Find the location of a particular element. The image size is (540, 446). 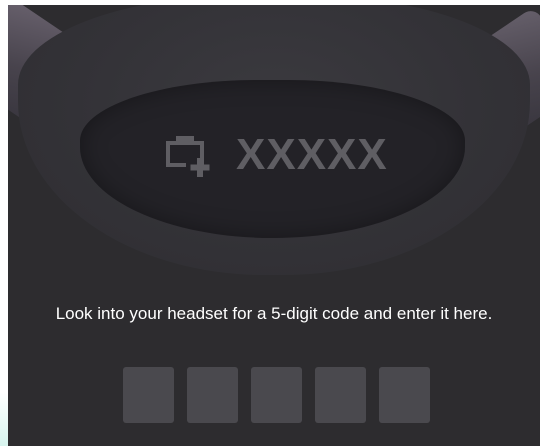

headset-pair-icon is located at coordinates (187, 155).